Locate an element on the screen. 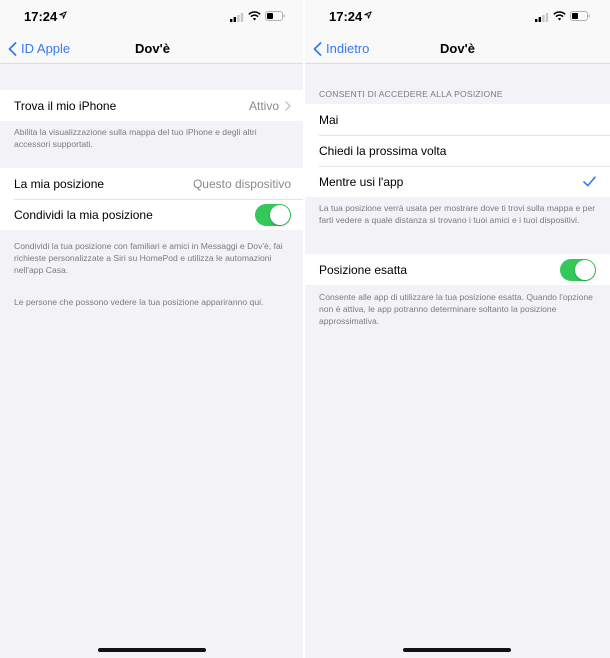  option-row-while-using: Mentre usi l'app is located at coordinates (457, 181).